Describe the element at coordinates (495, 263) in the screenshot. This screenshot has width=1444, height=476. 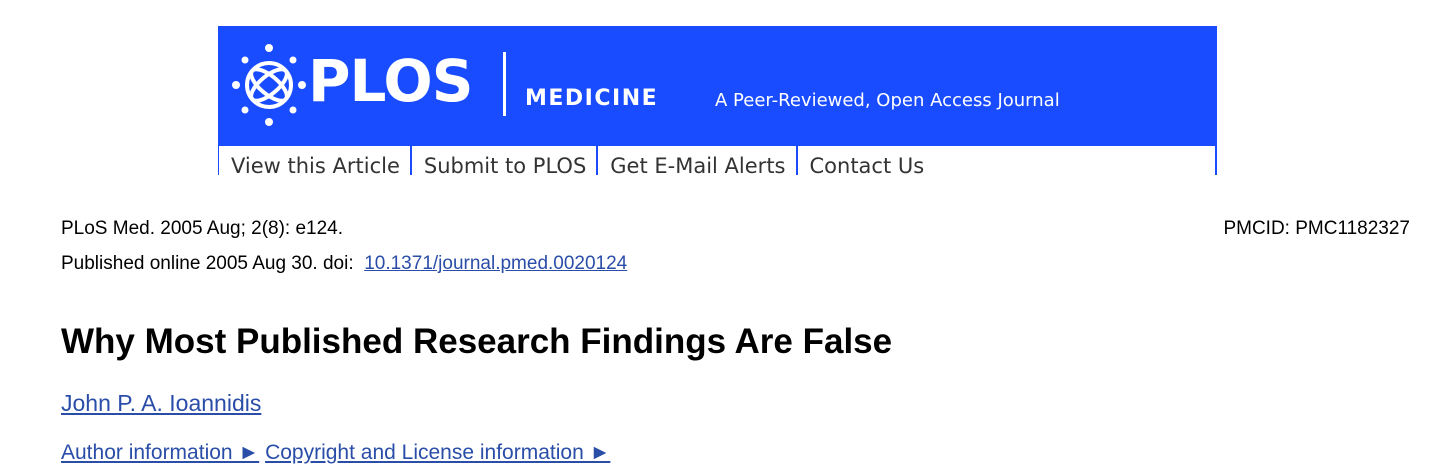
I see `doi-link: 10.1371/journal.pmed.0020124` at that location.